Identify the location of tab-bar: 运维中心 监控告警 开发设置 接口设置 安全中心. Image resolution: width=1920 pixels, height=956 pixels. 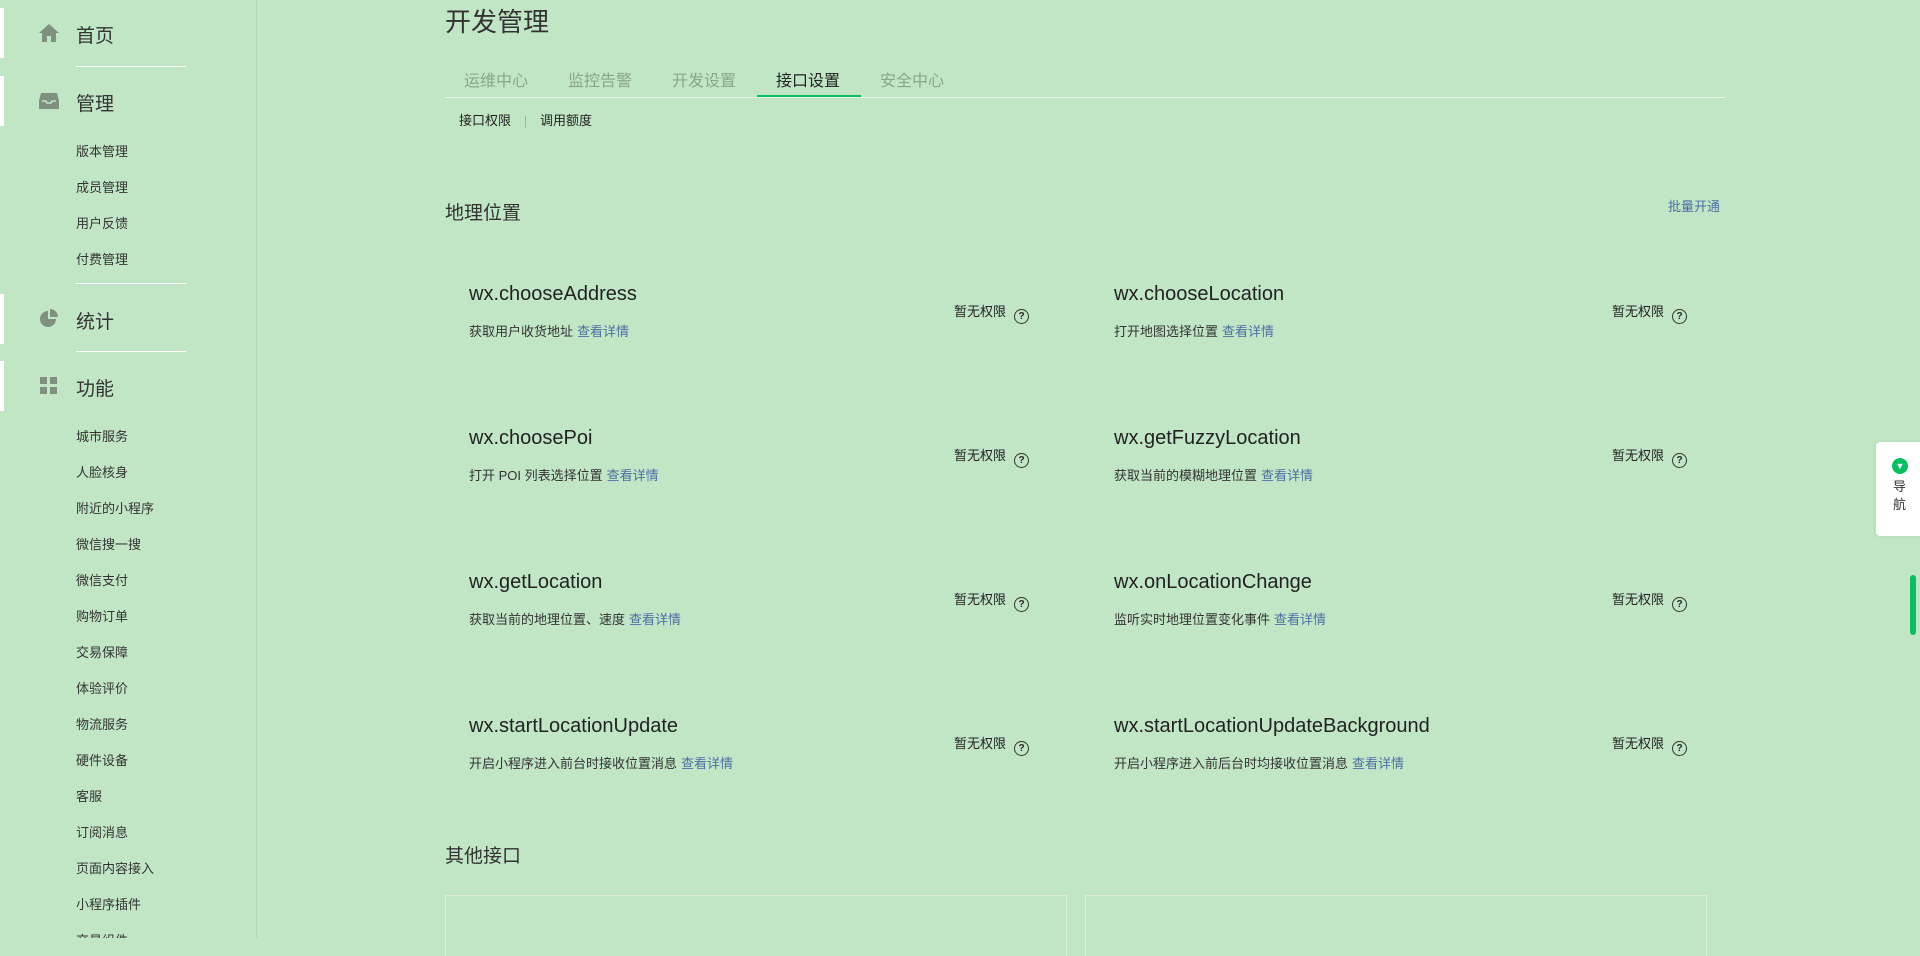
(1085, 79).